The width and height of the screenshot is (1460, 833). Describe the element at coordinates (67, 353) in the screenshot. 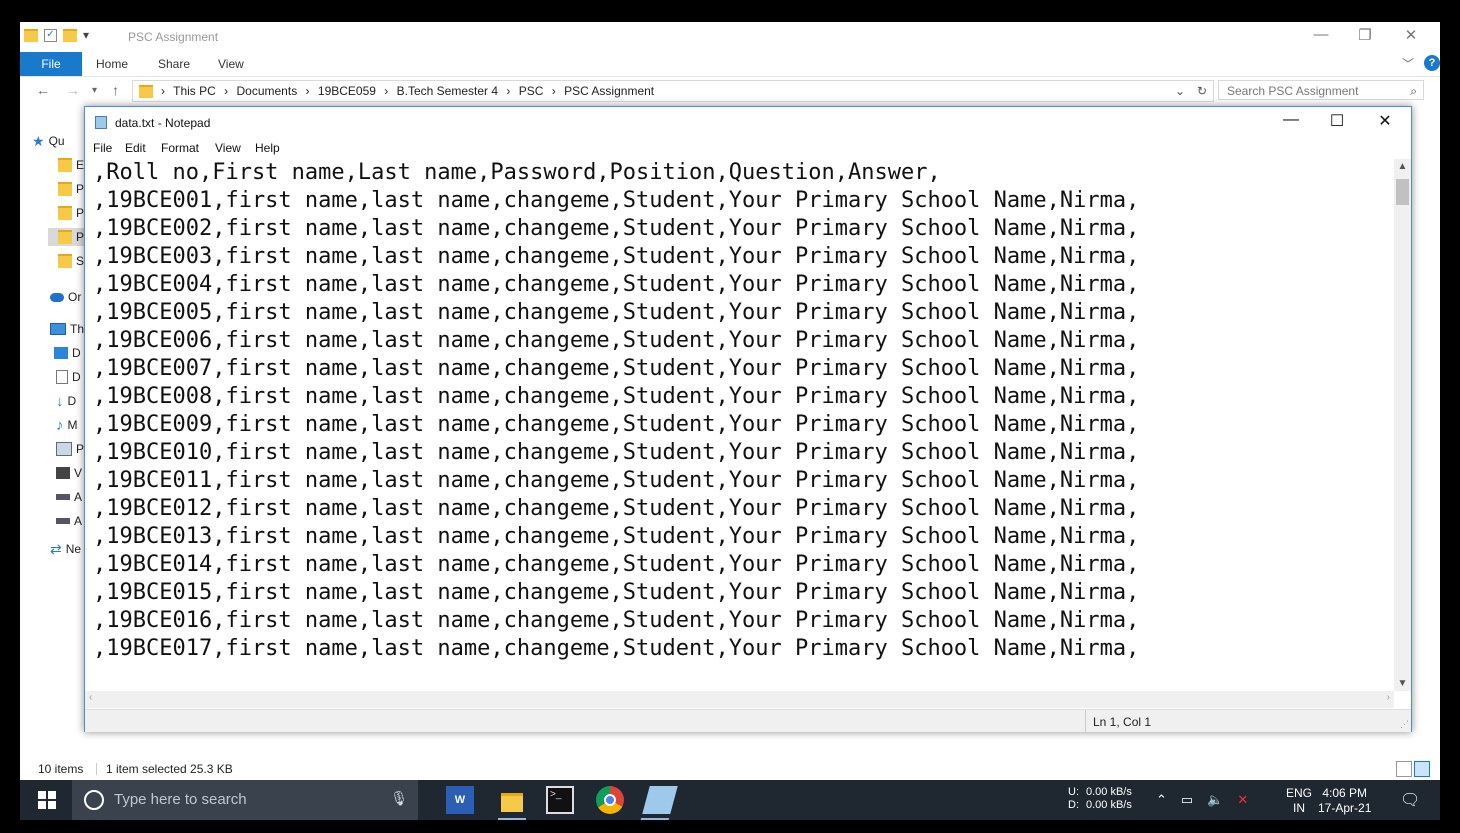

I see `nav-item-desktop: D` at that location.